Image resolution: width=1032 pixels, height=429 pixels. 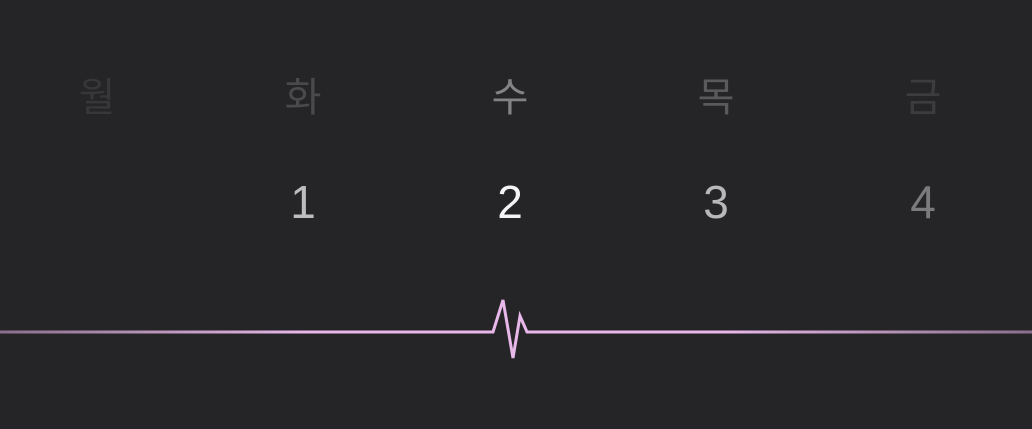 I want to click on weekday-label-mon: 월, so click(x=97, y=98).